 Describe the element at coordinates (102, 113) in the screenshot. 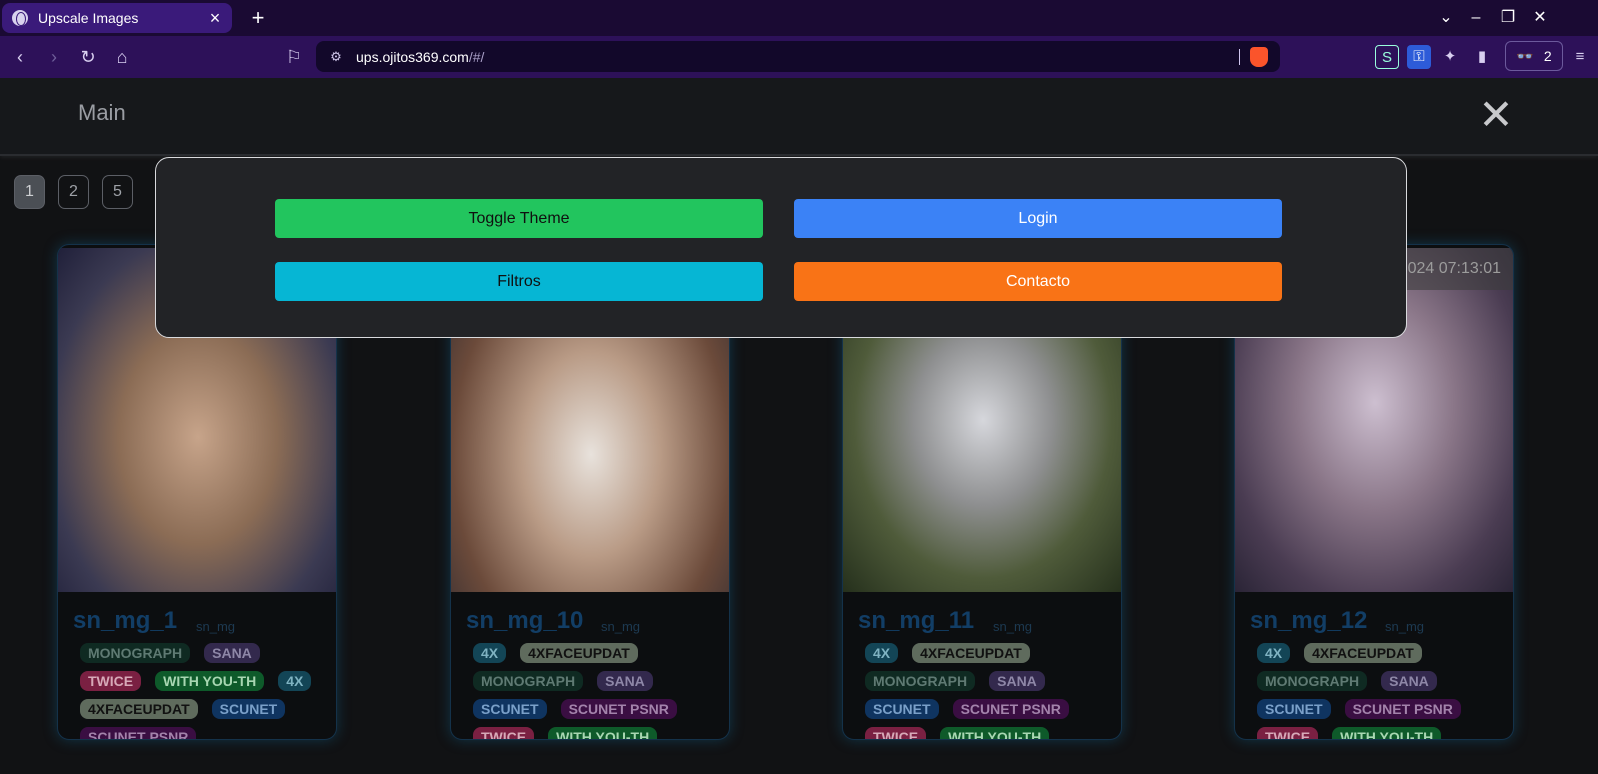

I see `brand-link: Main` at that location.